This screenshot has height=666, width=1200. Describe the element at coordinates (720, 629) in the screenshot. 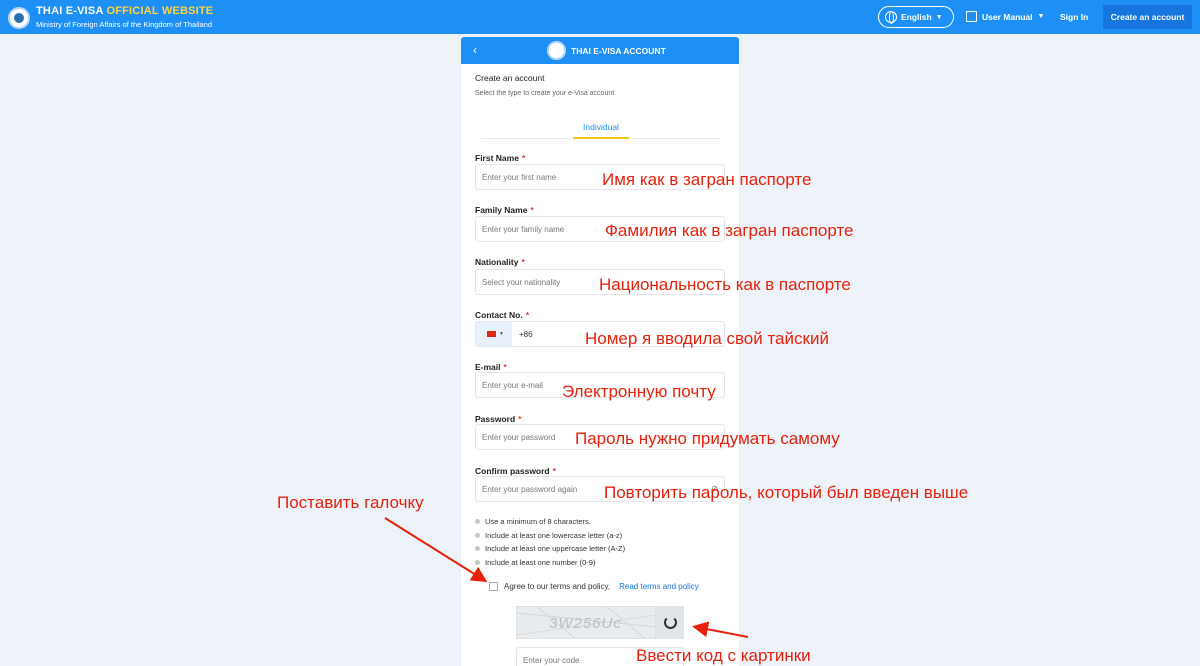

I see `arrow-to-captcha` at that location.